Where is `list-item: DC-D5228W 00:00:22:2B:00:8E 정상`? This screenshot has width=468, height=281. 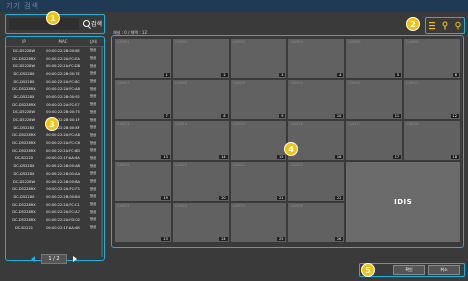
list-item: DC-D5228W 00:00:22:2B:00:8E 정상 is located at coordinates (55, 51).